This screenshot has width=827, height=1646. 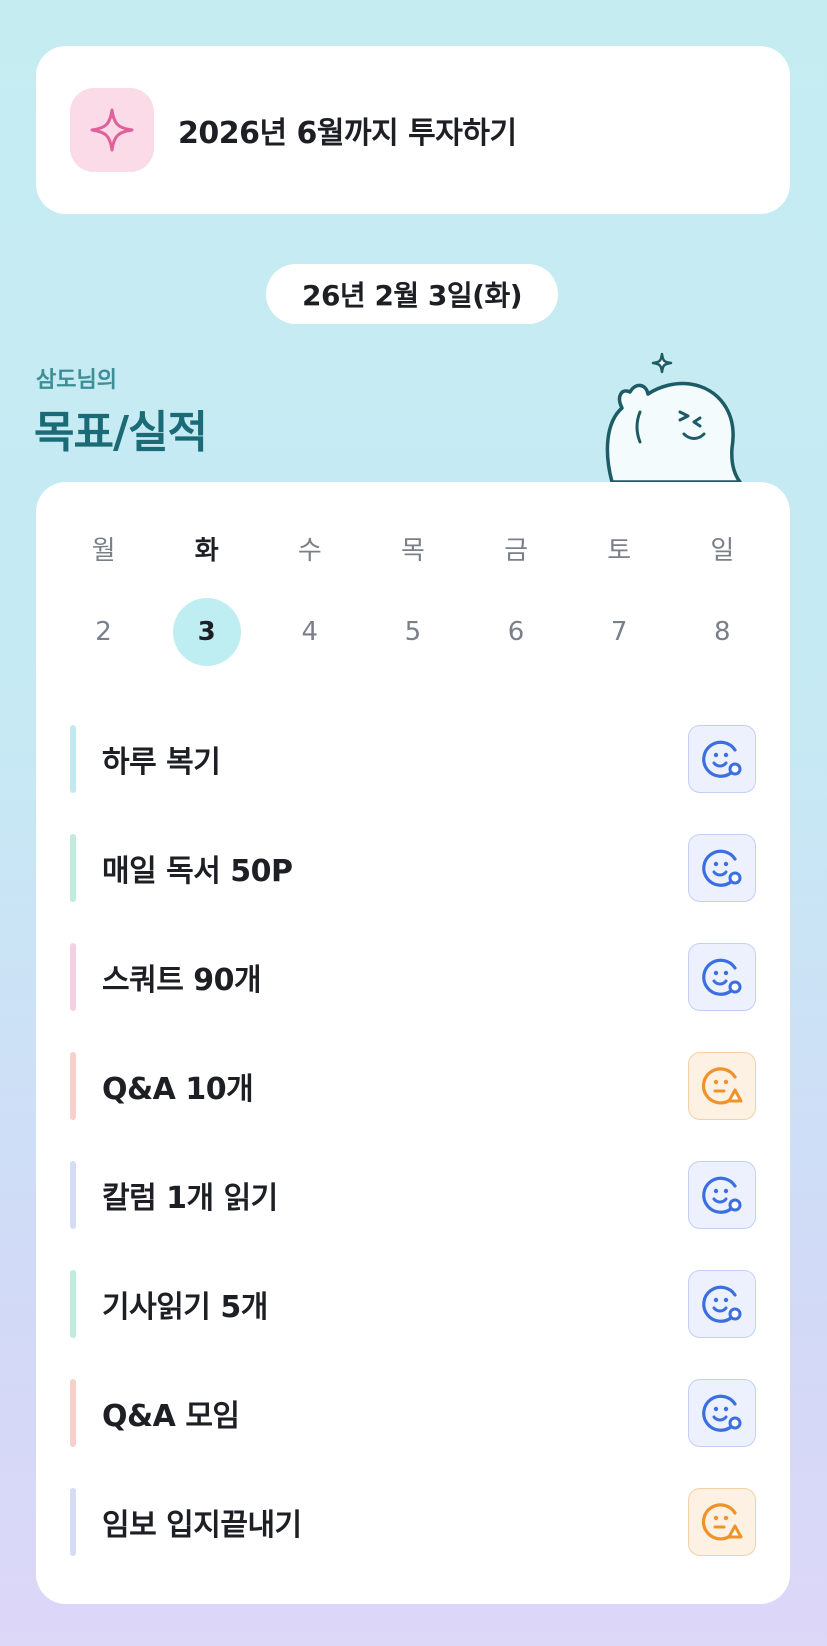 I want to click on task-info: 매일 독서 50P, so click(x=181, y=867).